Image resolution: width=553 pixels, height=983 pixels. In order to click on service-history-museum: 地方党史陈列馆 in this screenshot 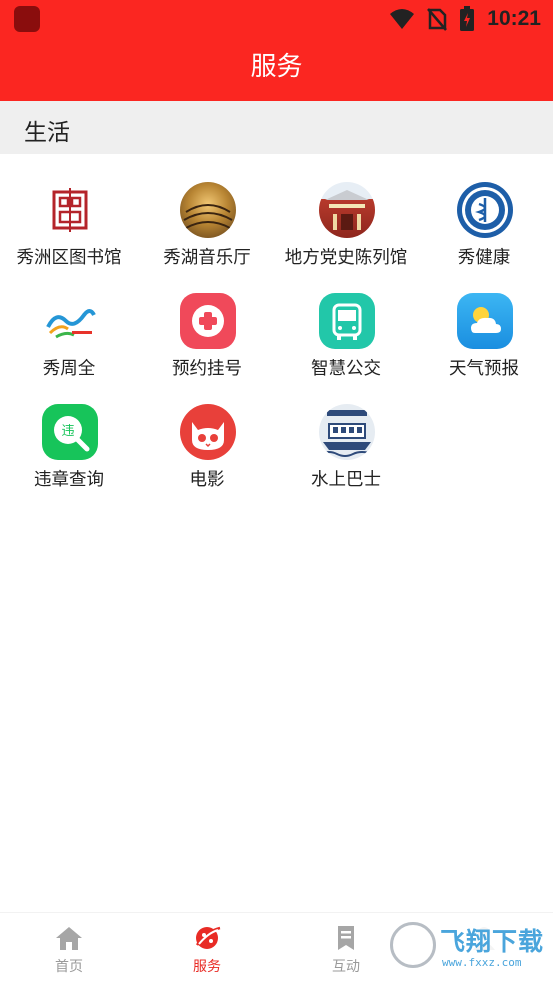, I will do `click(346, 226)`.